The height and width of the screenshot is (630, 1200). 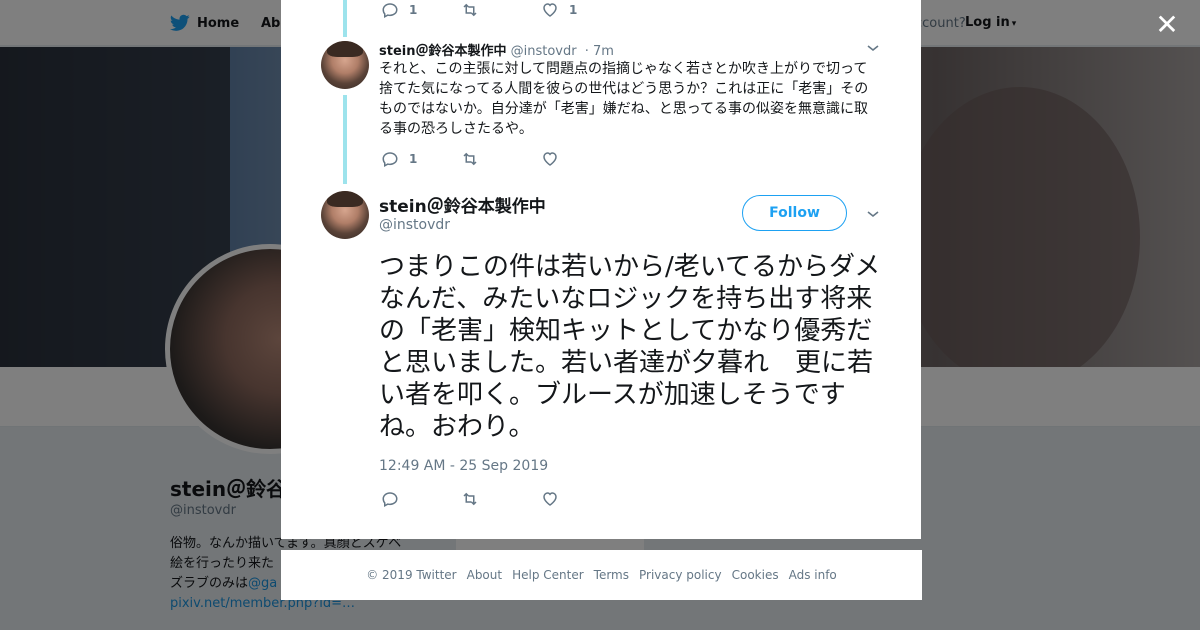 I want to click on footer-link-ads-info: Ads info, so click(x=813, y=575).